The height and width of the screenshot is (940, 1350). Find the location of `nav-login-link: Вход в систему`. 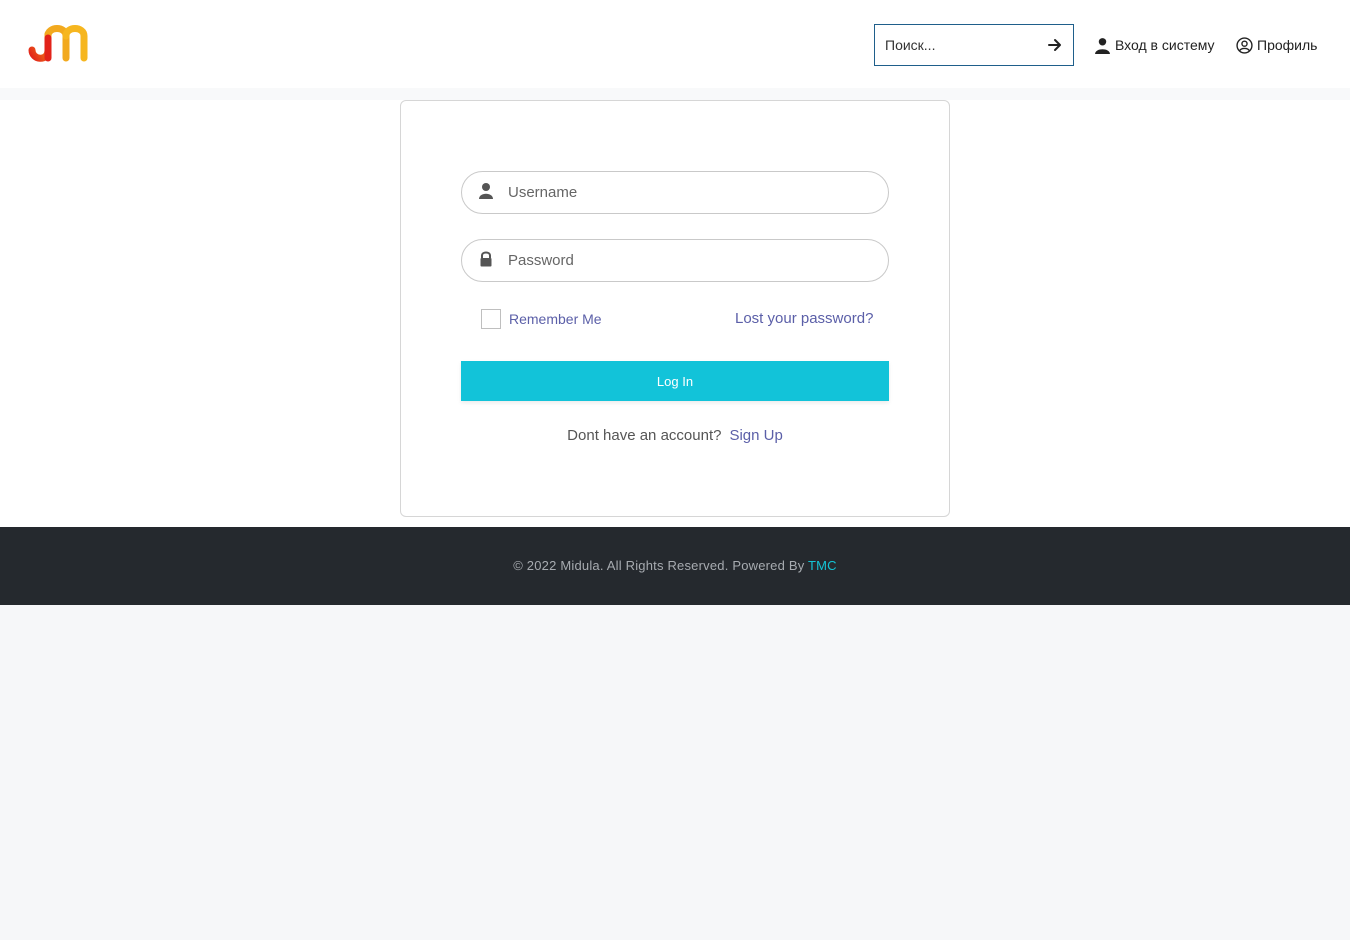

nav-login-link: Вход в систему is located at coordinates (1154, 45).